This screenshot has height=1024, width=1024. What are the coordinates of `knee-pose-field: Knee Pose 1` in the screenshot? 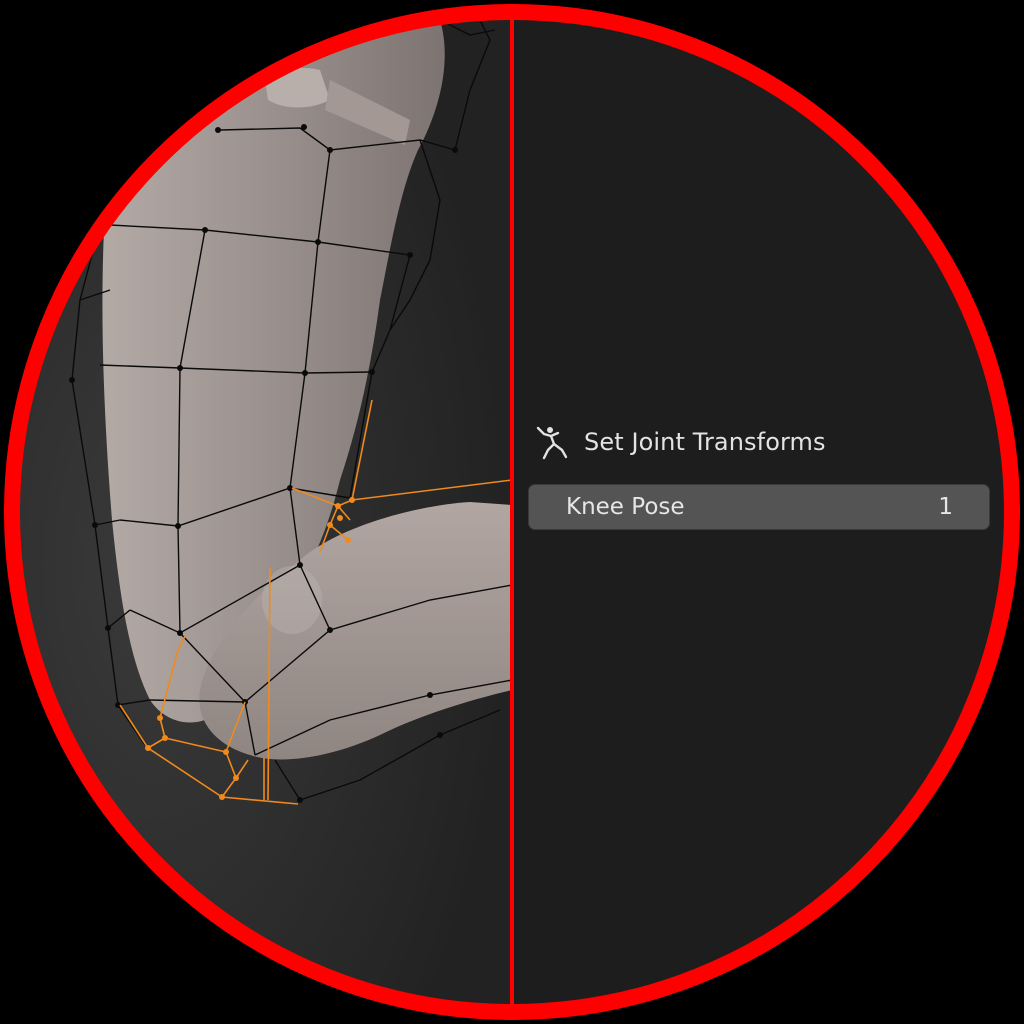 It's located at (759, 507).